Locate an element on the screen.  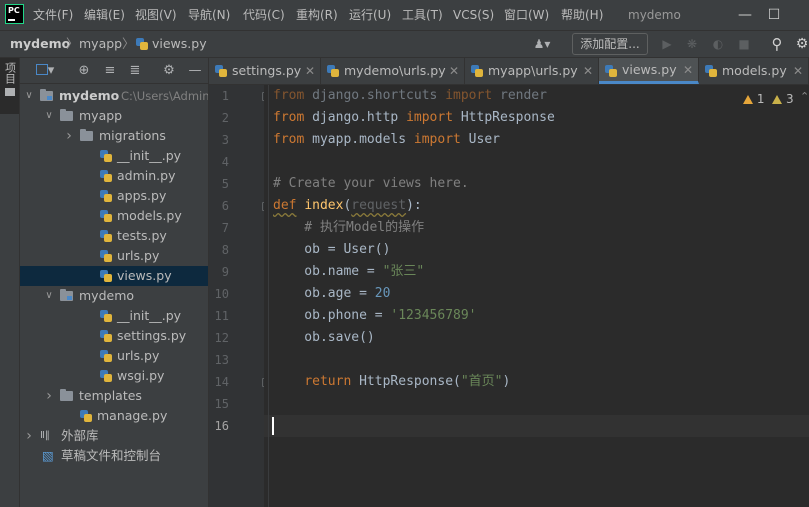
weak-warning-count: 3 is located at coordinates (789, 99).